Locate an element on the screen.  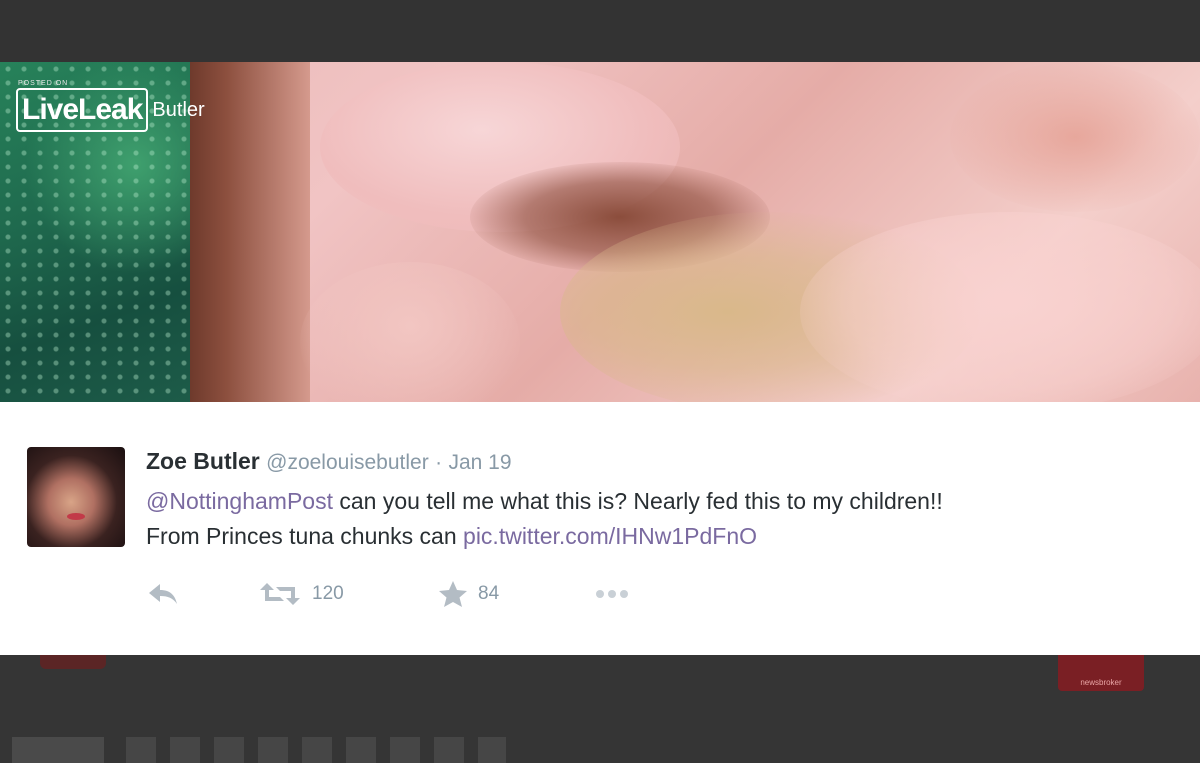
tweet-date: Jan 19 is located at coordinates (479, 462).